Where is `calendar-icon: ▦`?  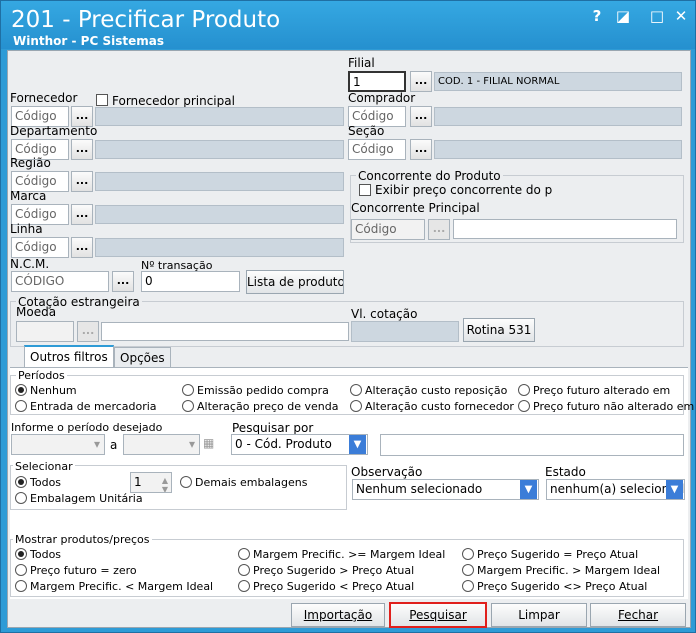
calendar-icon: ▦ is located at coordinates (208, 443).